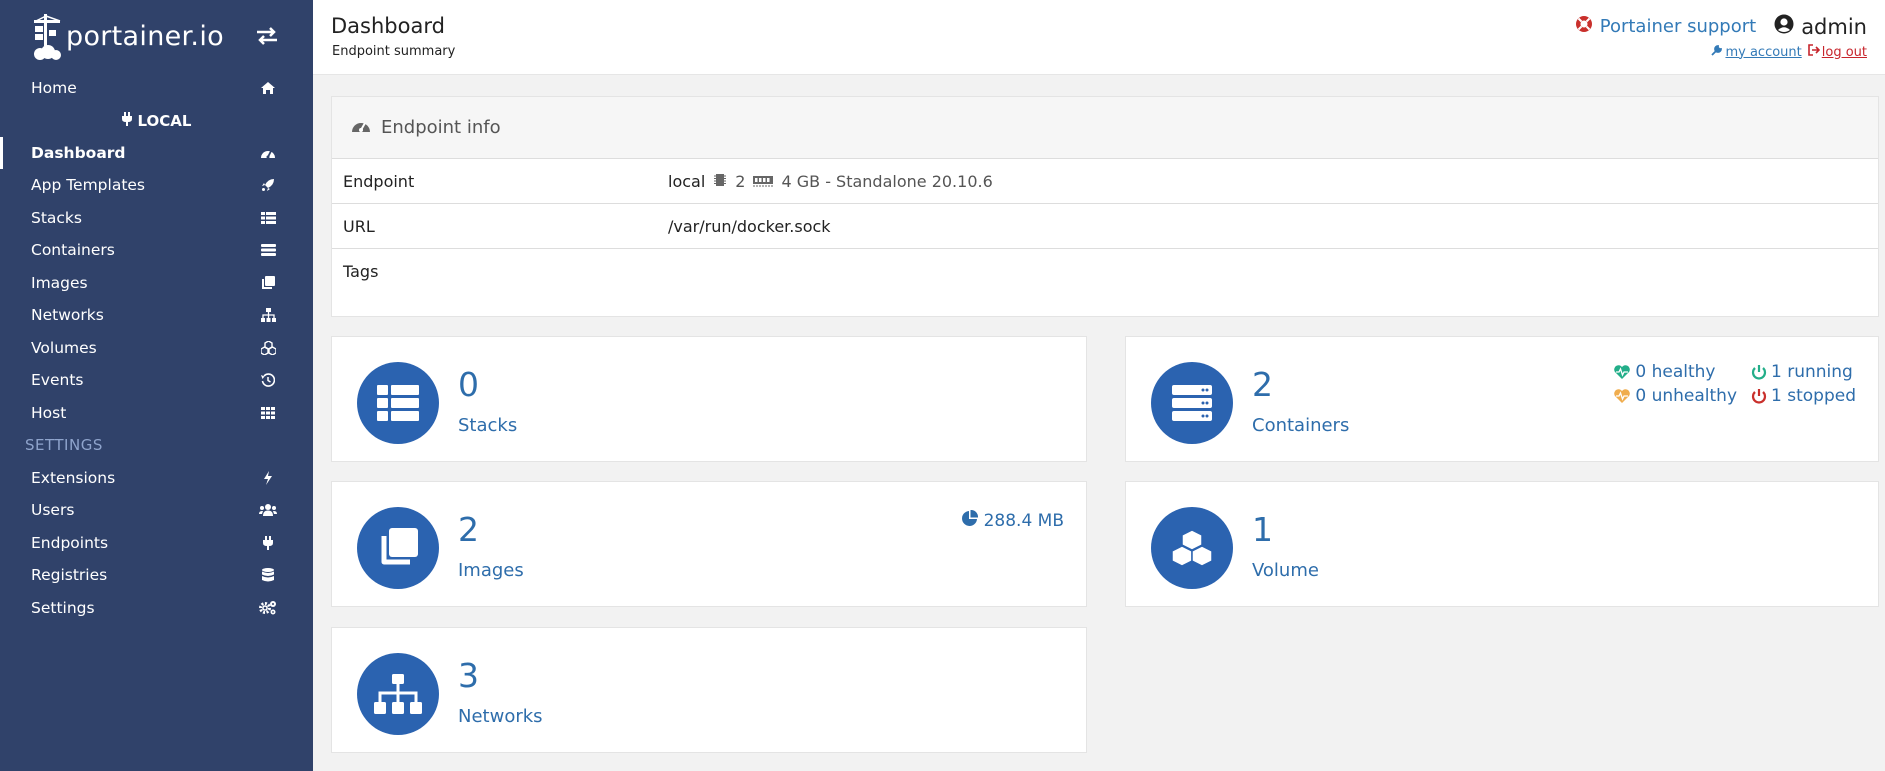 This screenshot has width=1885, height=771. What do you see at coordinates (1675, 372) in the screenshot?
I see `healthy-status: 0 healthy` at bounding box center [1675, 372].